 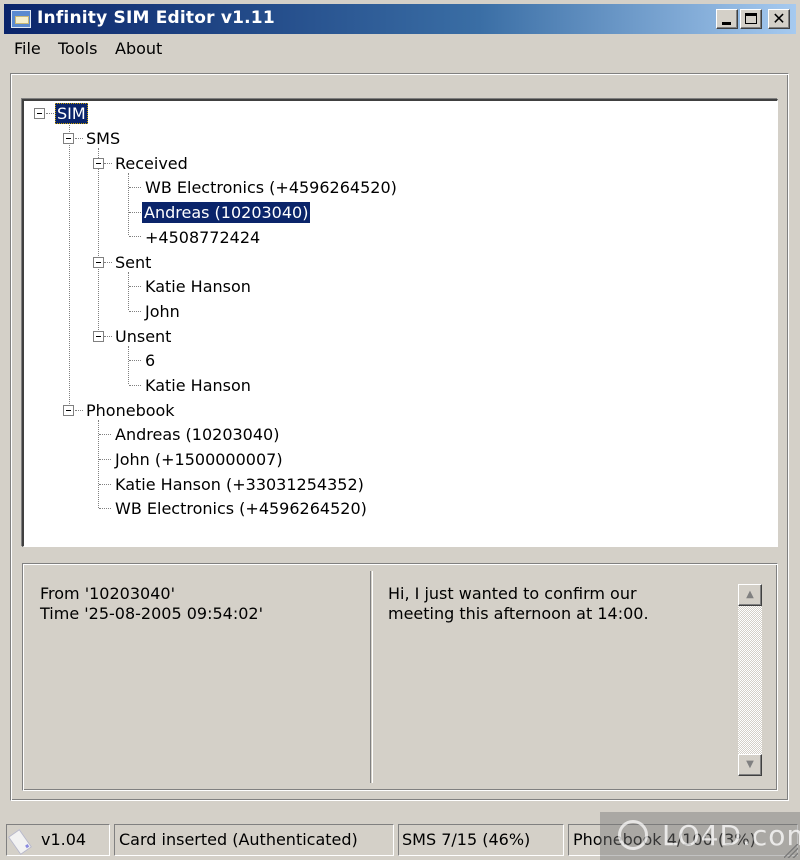 I want to click on status-sms-panel: SMS 7/15 (46%), so click(x=481, y=840).